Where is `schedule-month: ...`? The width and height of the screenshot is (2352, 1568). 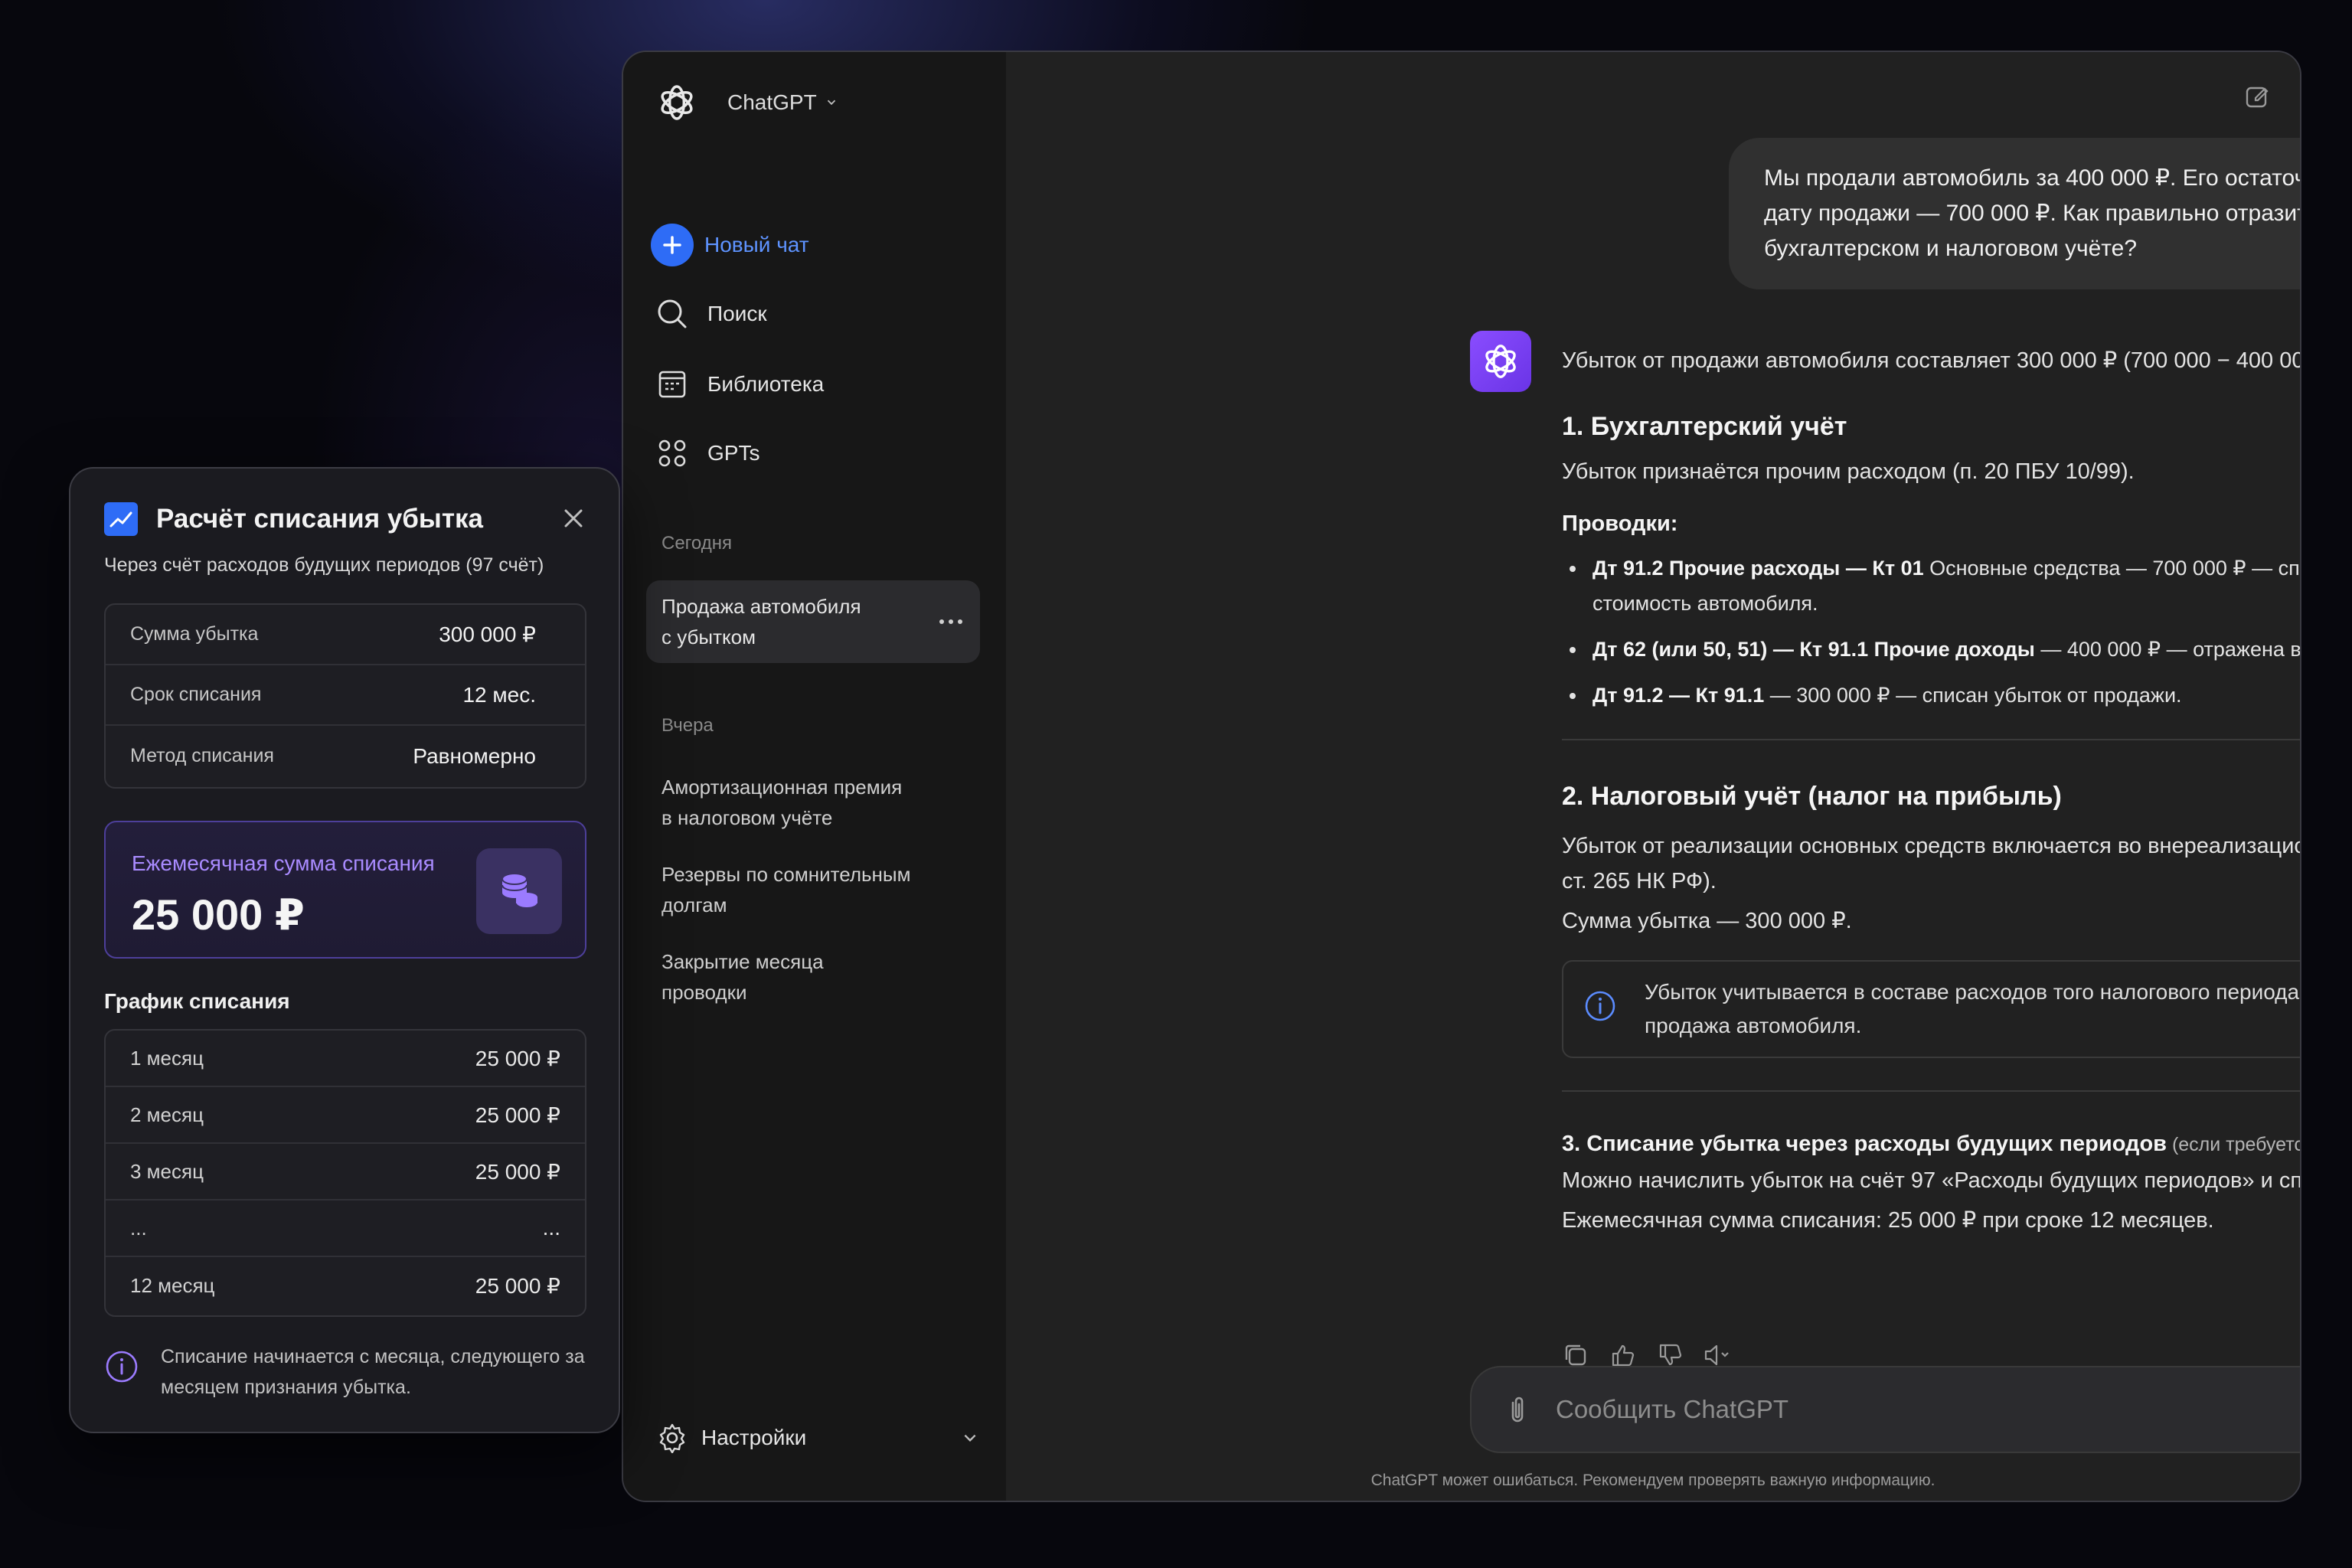 schedule-month: ... is located at coordinates (138, 1228).